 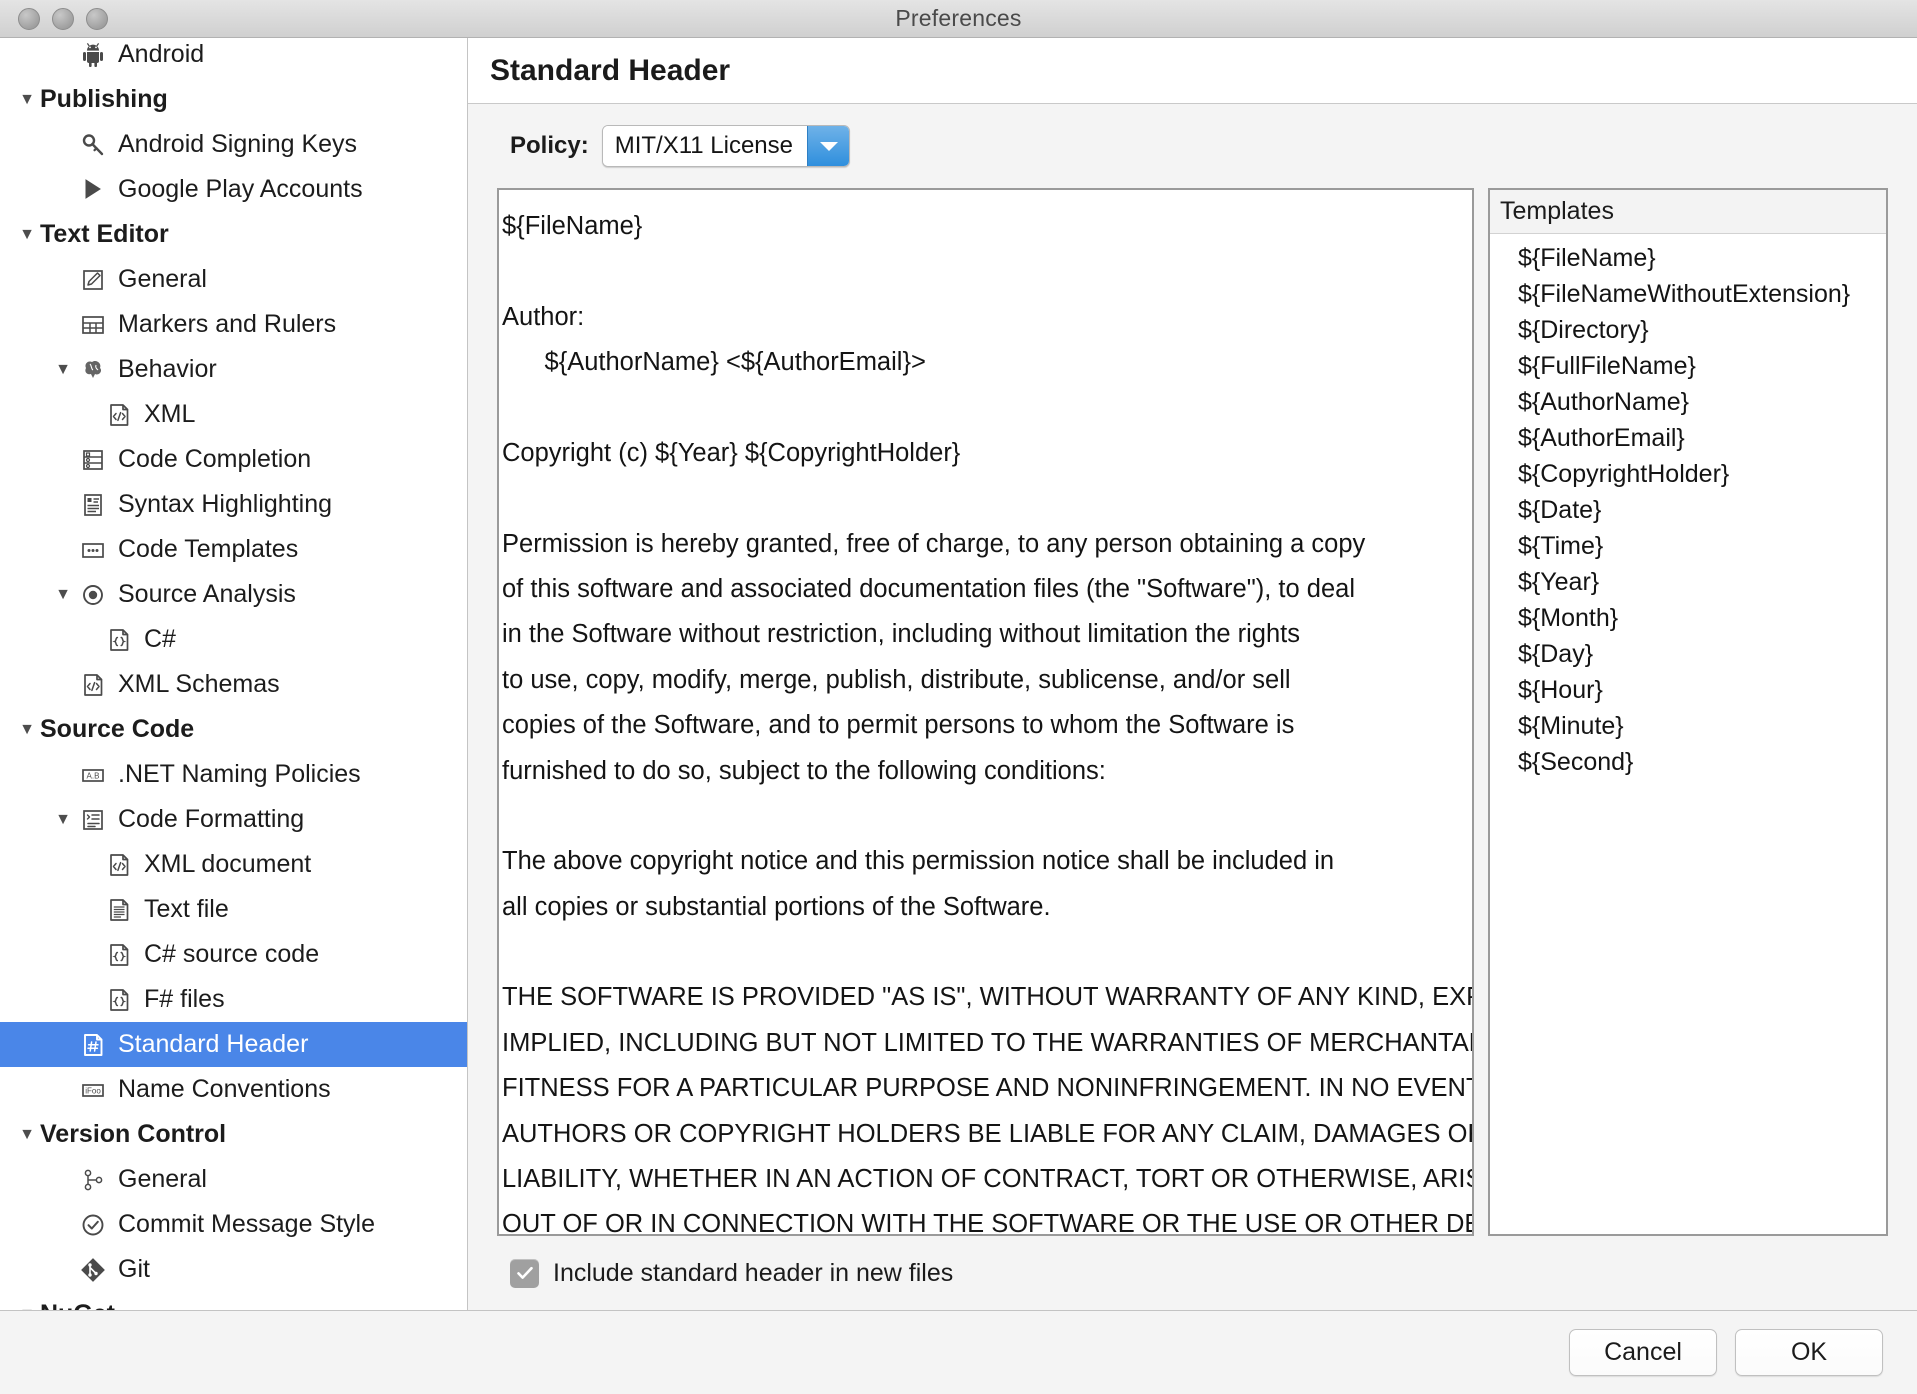 What do you see at coordinates (233, 1269) in the screenshot?
I see `sidebar-item-git: ▼Git` at bounding box center [233, 1269].